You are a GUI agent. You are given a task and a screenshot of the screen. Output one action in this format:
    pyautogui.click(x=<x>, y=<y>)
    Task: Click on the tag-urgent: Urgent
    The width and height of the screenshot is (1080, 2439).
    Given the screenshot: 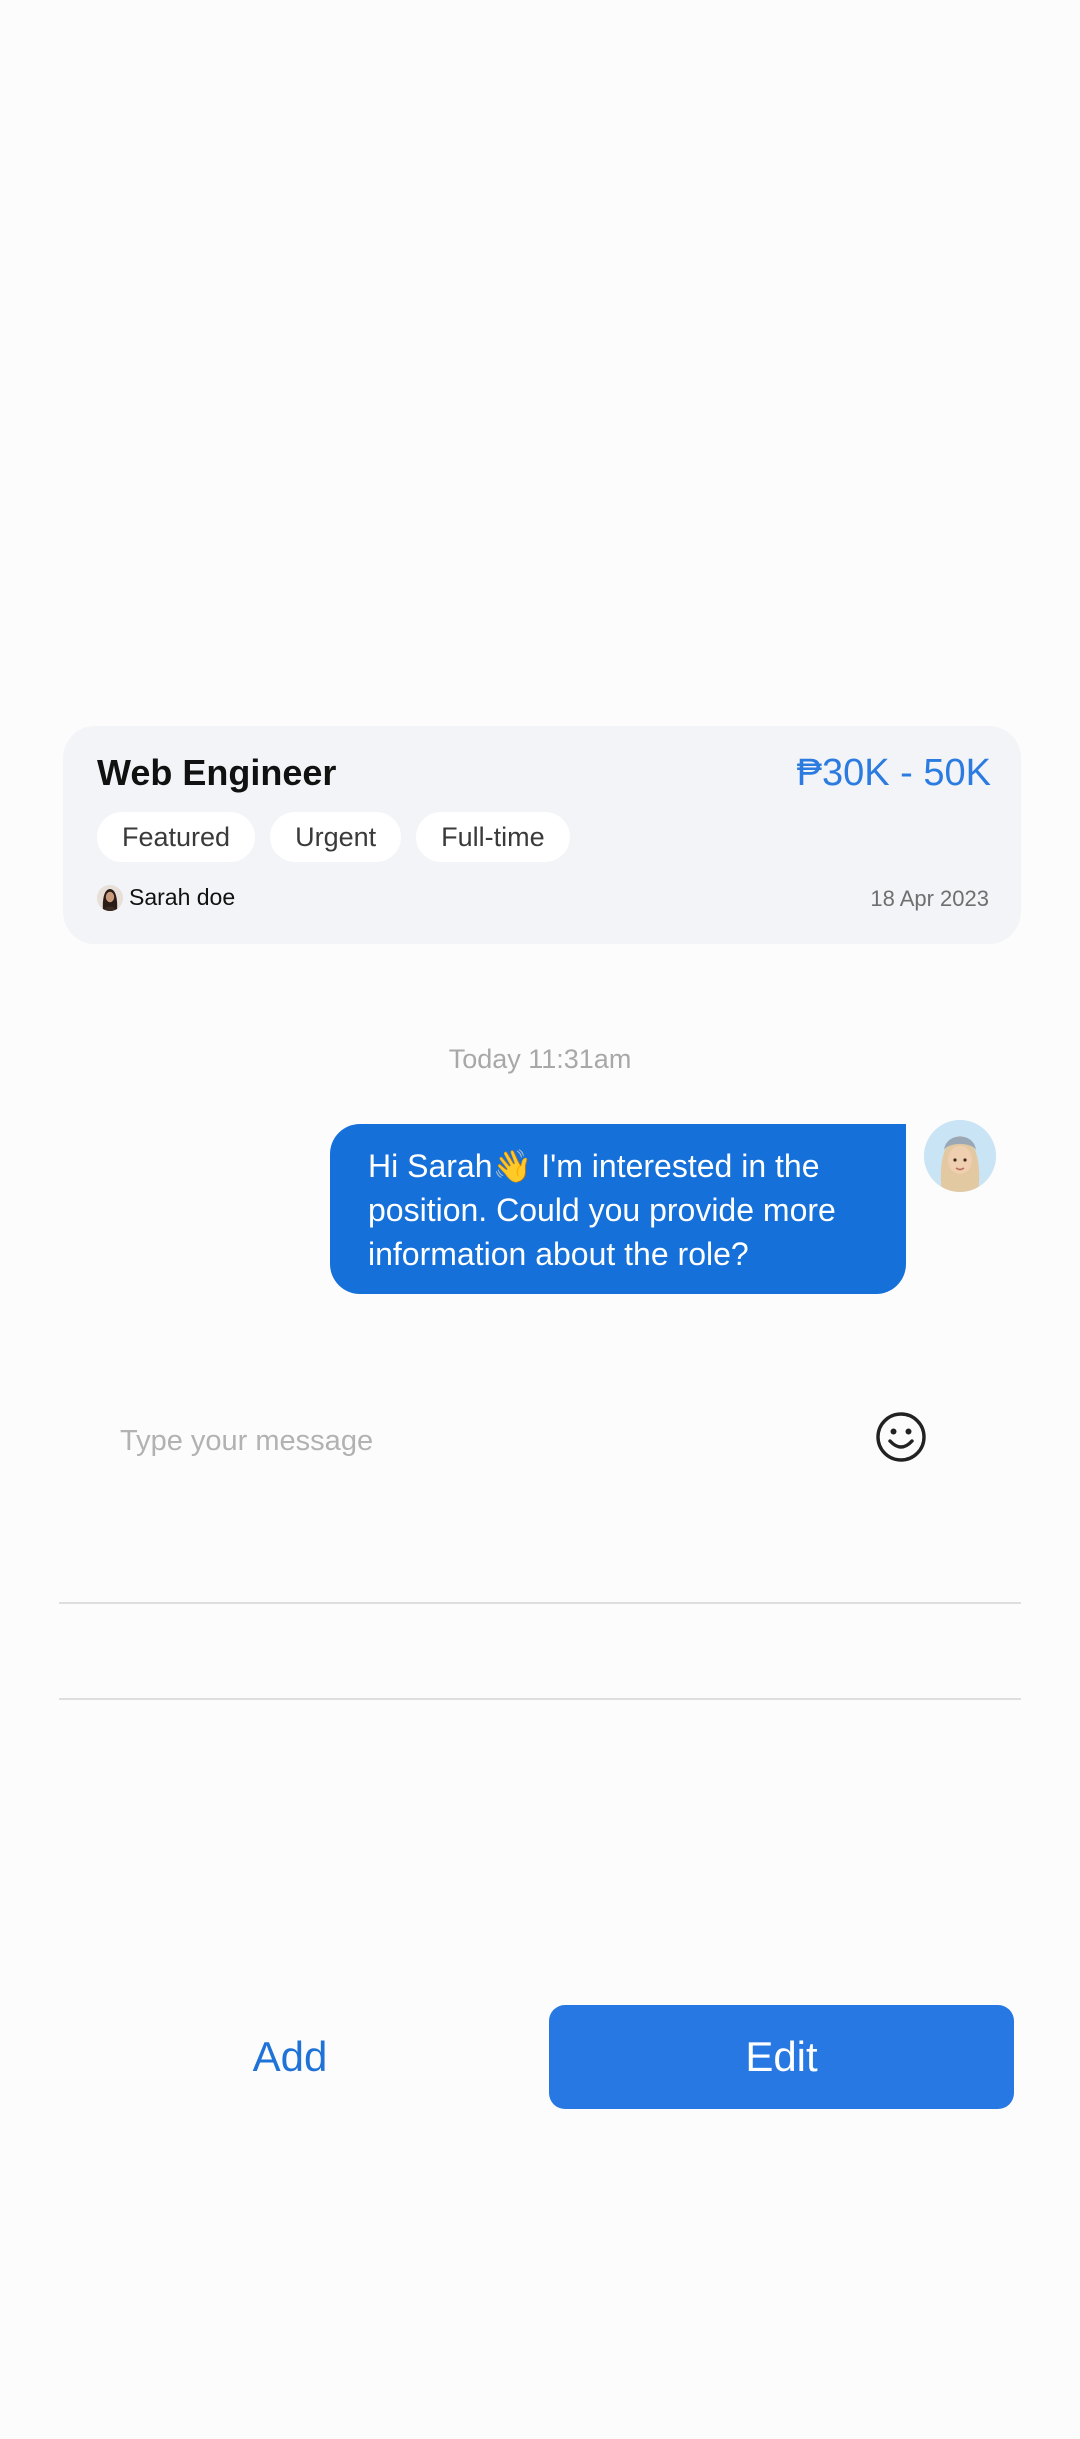 What is the action you would take?
    pyautogui.click(x=336, y=837)
    